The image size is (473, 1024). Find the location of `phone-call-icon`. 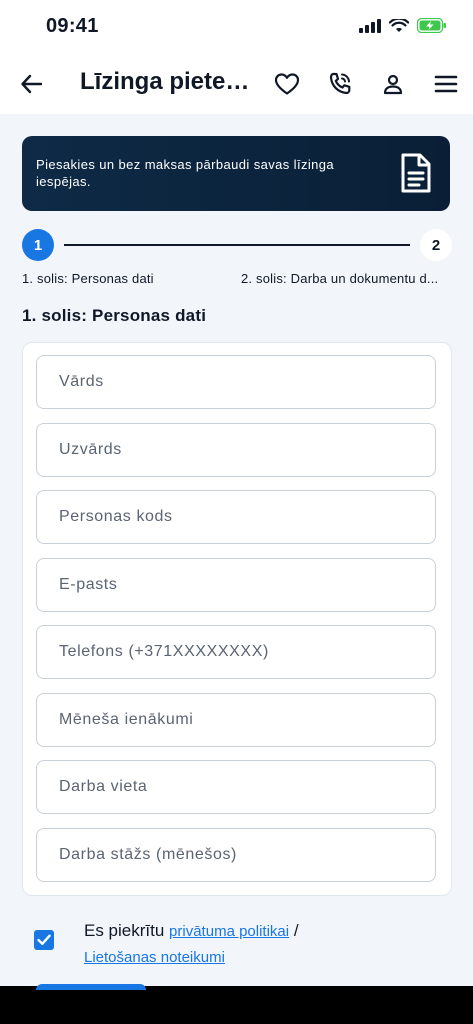

phone-call-icon is located at coordinates (340, 83).